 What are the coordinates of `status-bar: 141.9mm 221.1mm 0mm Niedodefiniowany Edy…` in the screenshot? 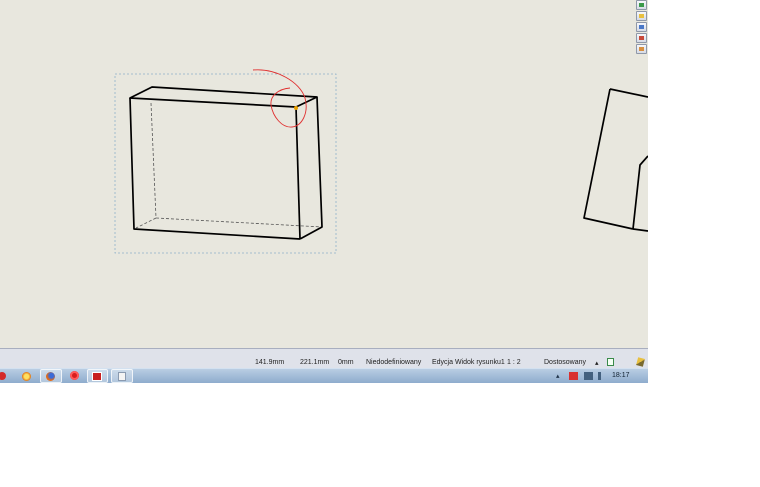 It's located at (324, 358).